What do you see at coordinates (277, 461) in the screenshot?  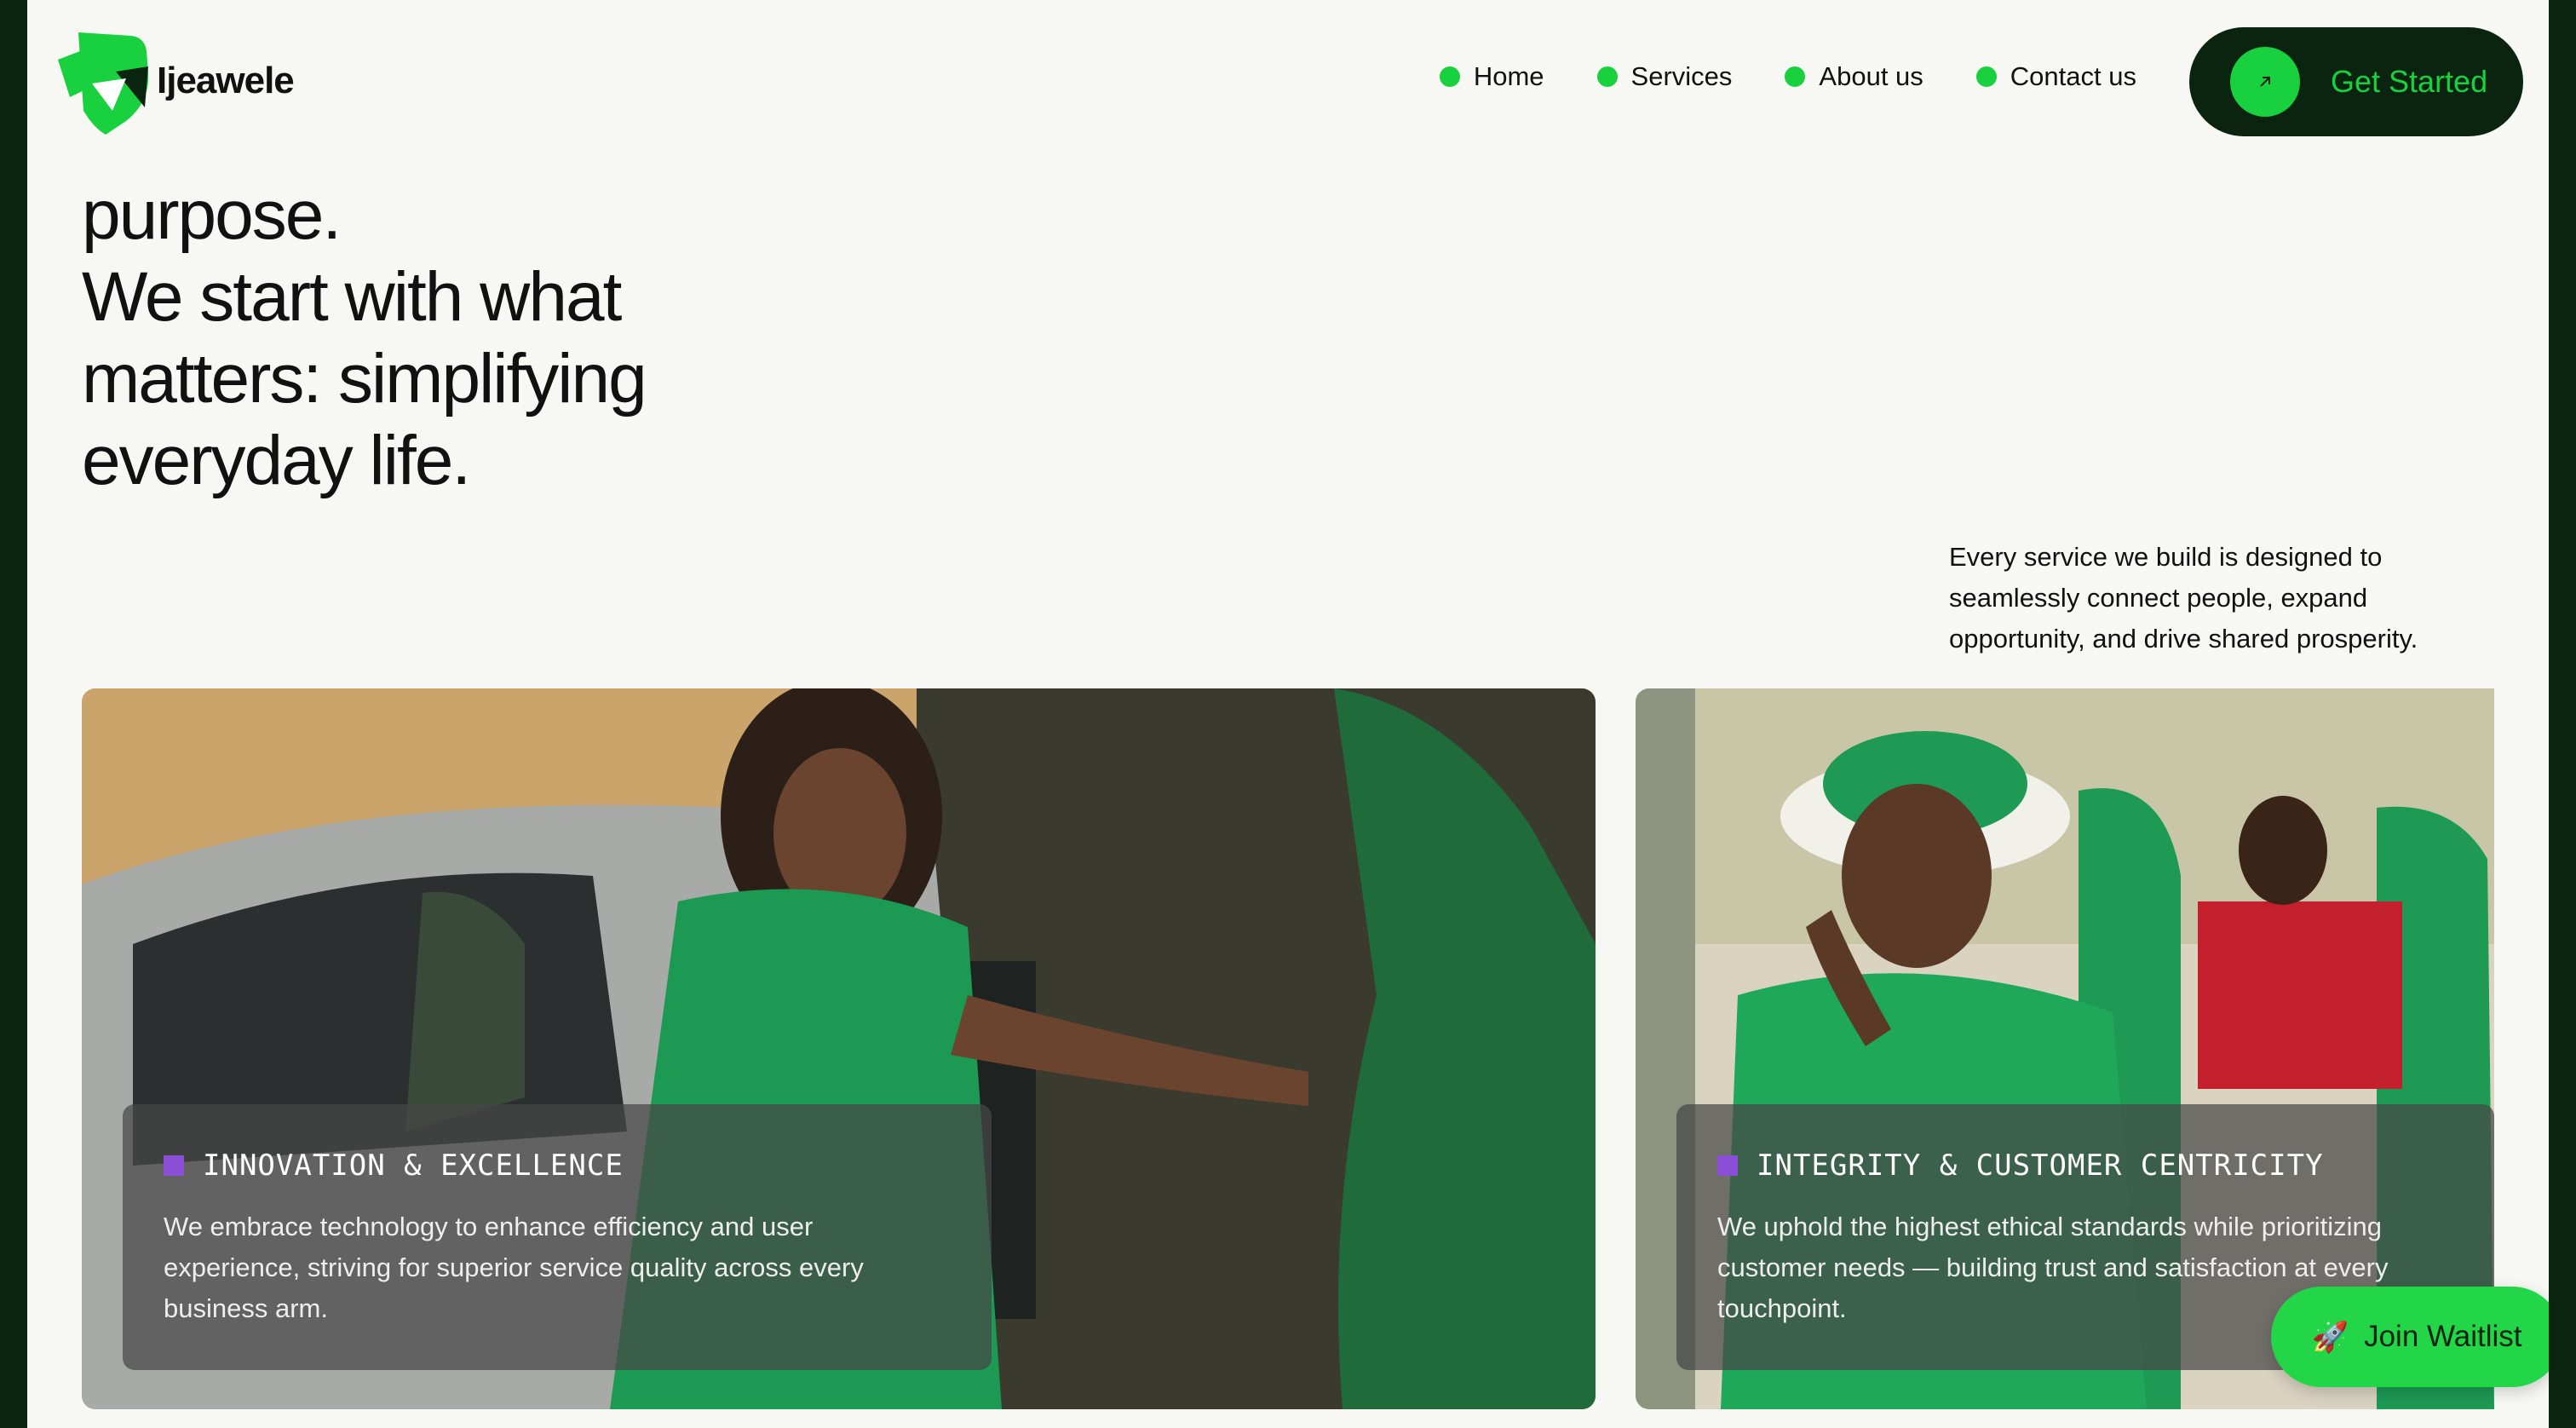 I see `hero-line: everyday life.` at bounding box center [277, 461].